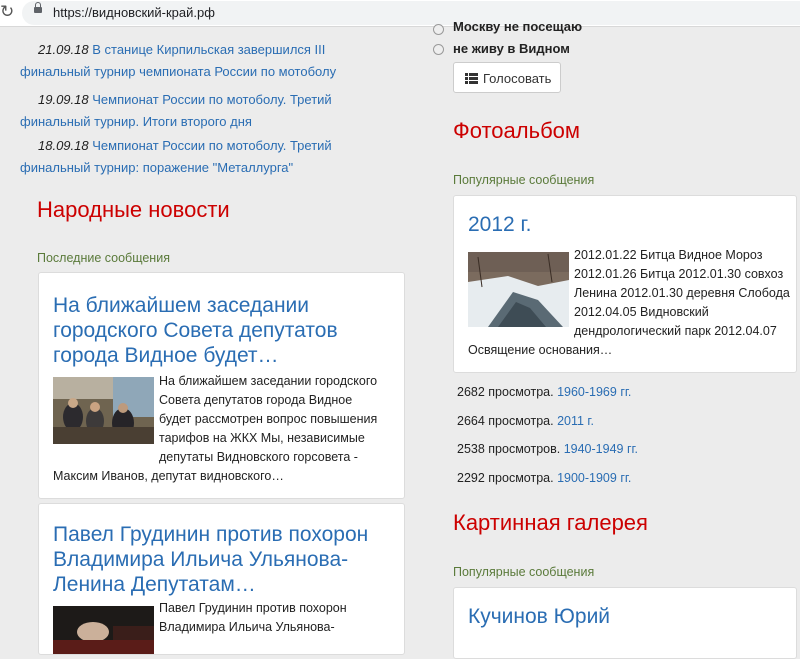 The width and height of the screenshot is (800, 659). I want to click on section-title-photoalbum: Фотоальбом, so click(516, 131).